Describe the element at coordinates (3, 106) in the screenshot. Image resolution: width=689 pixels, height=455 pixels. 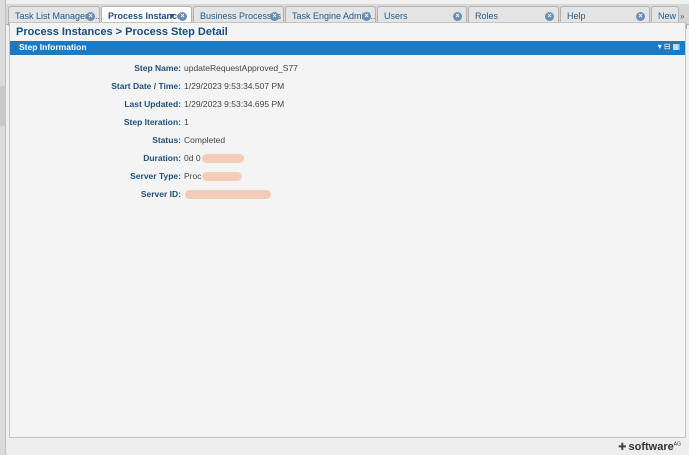
I see `left-edge-handle` at that location.